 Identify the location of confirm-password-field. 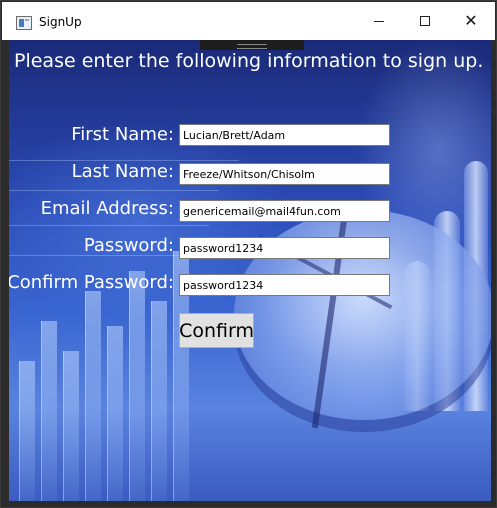
(284, 285).